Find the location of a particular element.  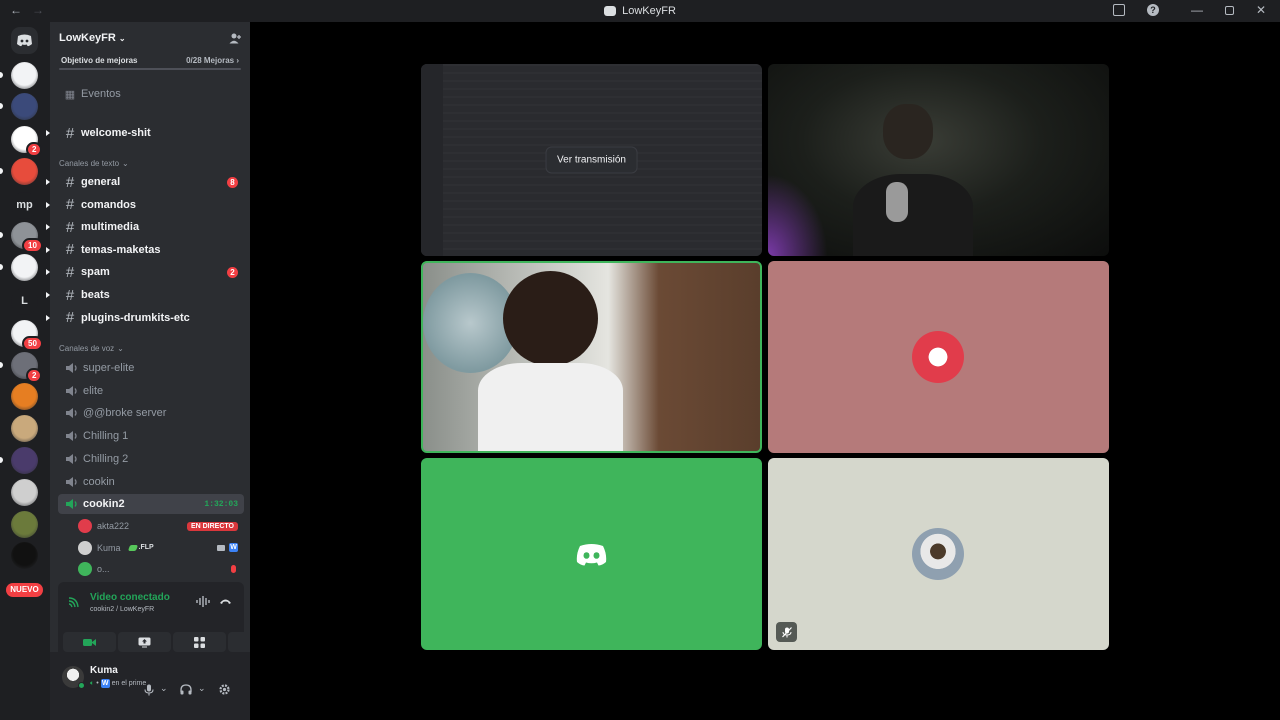

voice-location: cookin2 / LowKeyFR is located at coordinates (122, 609).